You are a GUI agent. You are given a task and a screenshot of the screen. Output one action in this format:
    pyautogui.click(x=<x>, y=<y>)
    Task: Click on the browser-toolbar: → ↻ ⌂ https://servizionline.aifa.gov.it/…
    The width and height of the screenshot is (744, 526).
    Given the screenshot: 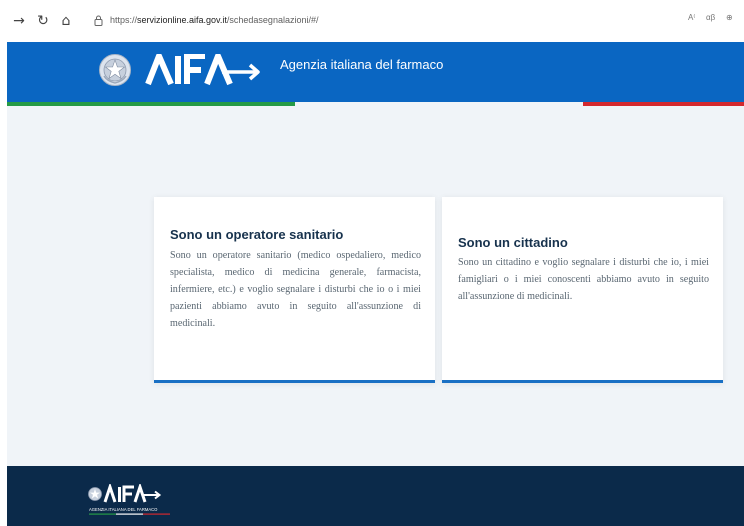 What is the action you would take?
    pyautogui.click(x=372, y=21)
    